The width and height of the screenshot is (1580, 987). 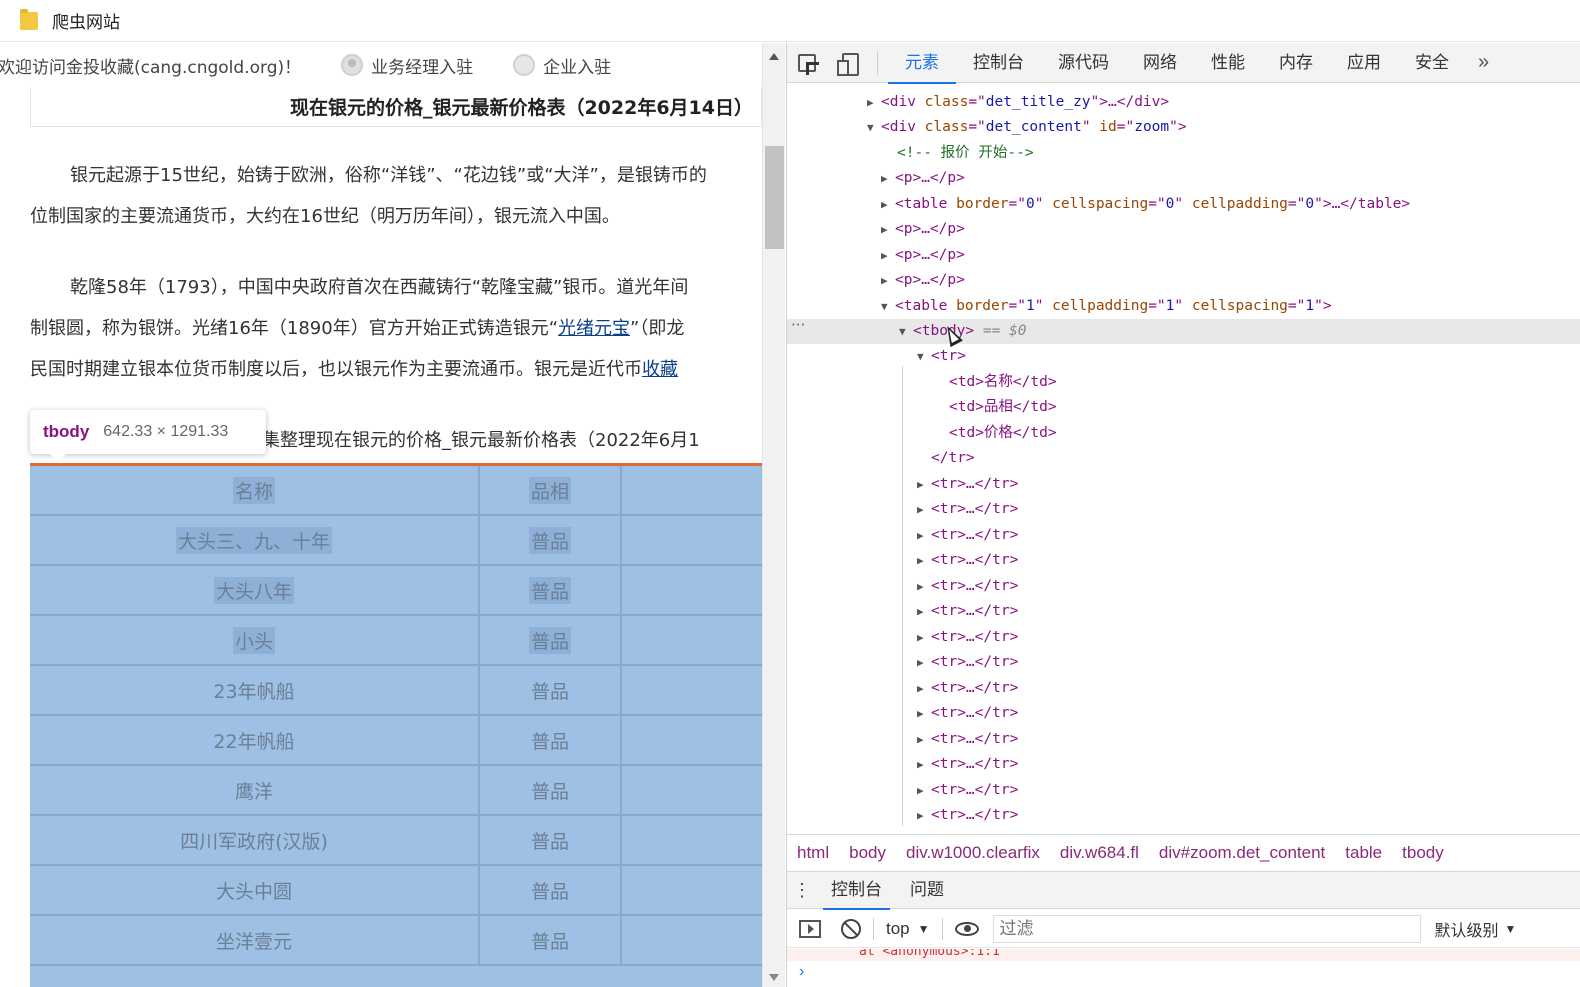 I want to click on company-link: 企业入驻, so click(x=562, y=65).